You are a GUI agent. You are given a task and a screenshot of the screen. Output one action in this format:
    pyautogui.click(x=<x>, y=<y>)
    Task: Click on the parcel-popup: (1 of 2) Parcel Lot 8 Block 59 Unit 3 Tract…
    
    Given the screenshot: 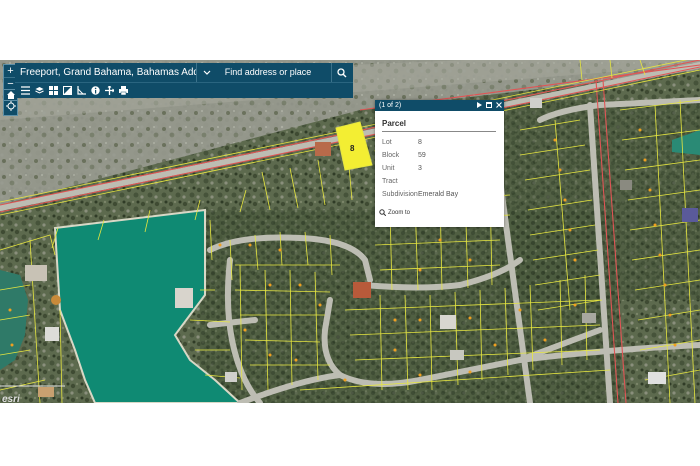 What is the action you would take?
    pyautogui.click(x=439, y=163)
    